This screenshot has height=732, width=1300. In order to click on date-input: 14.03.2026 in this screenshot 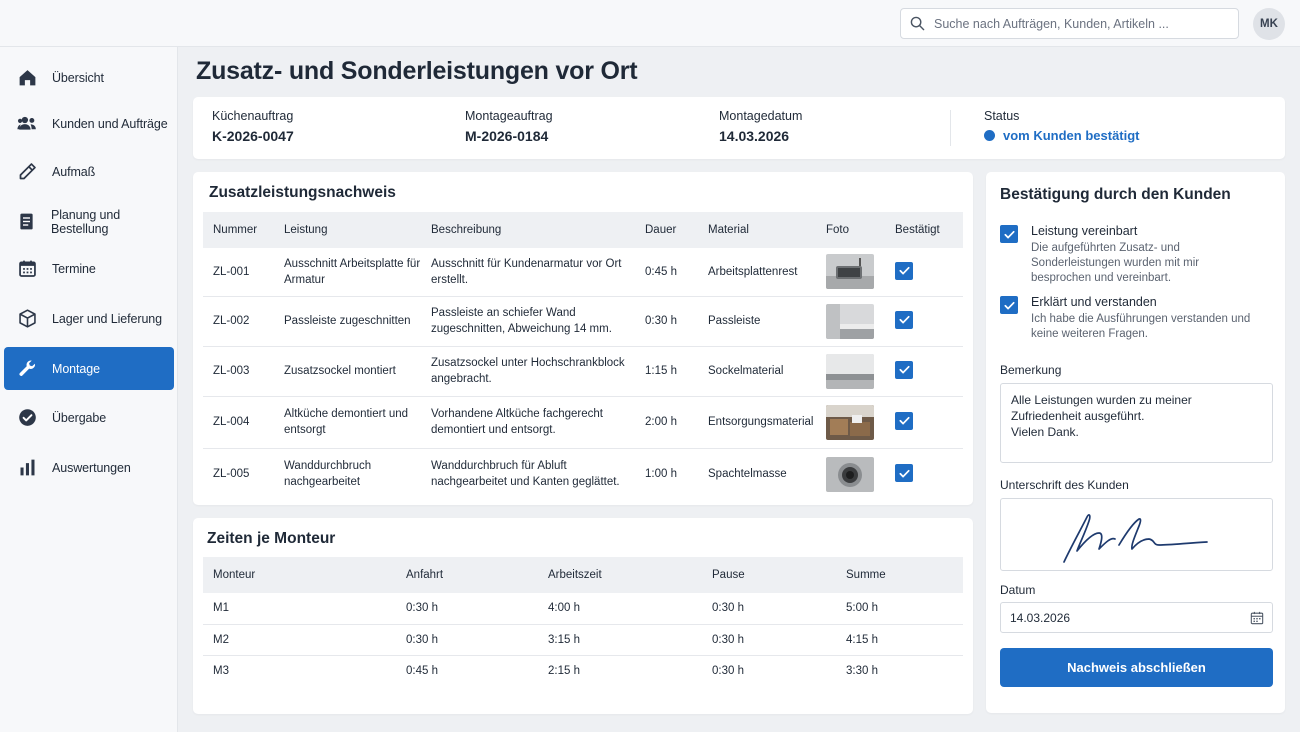, I will do `click(1136, 617)`.